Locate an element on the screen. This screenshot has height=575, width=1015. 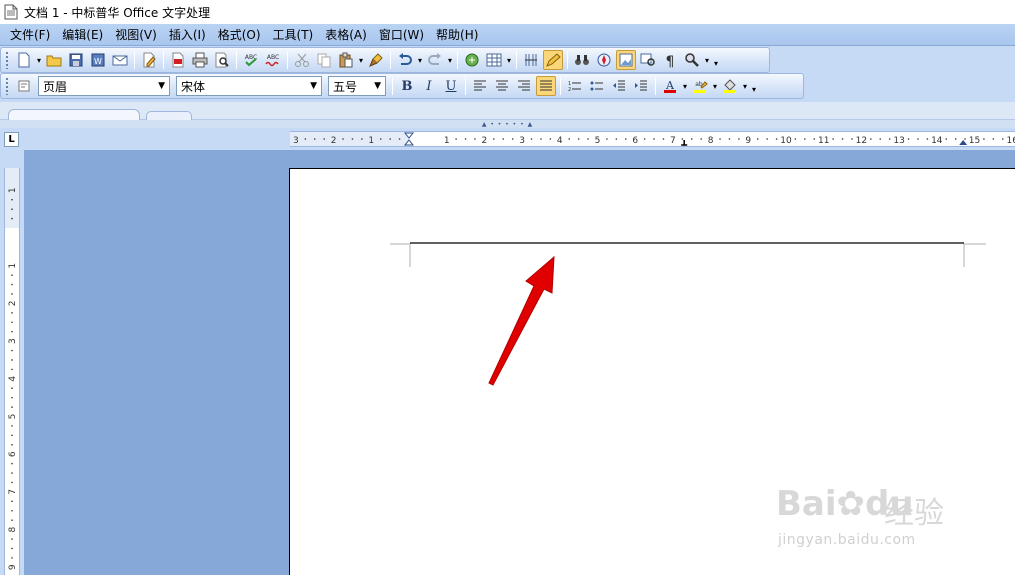
align-left-button is located at coordinates (480, 86).